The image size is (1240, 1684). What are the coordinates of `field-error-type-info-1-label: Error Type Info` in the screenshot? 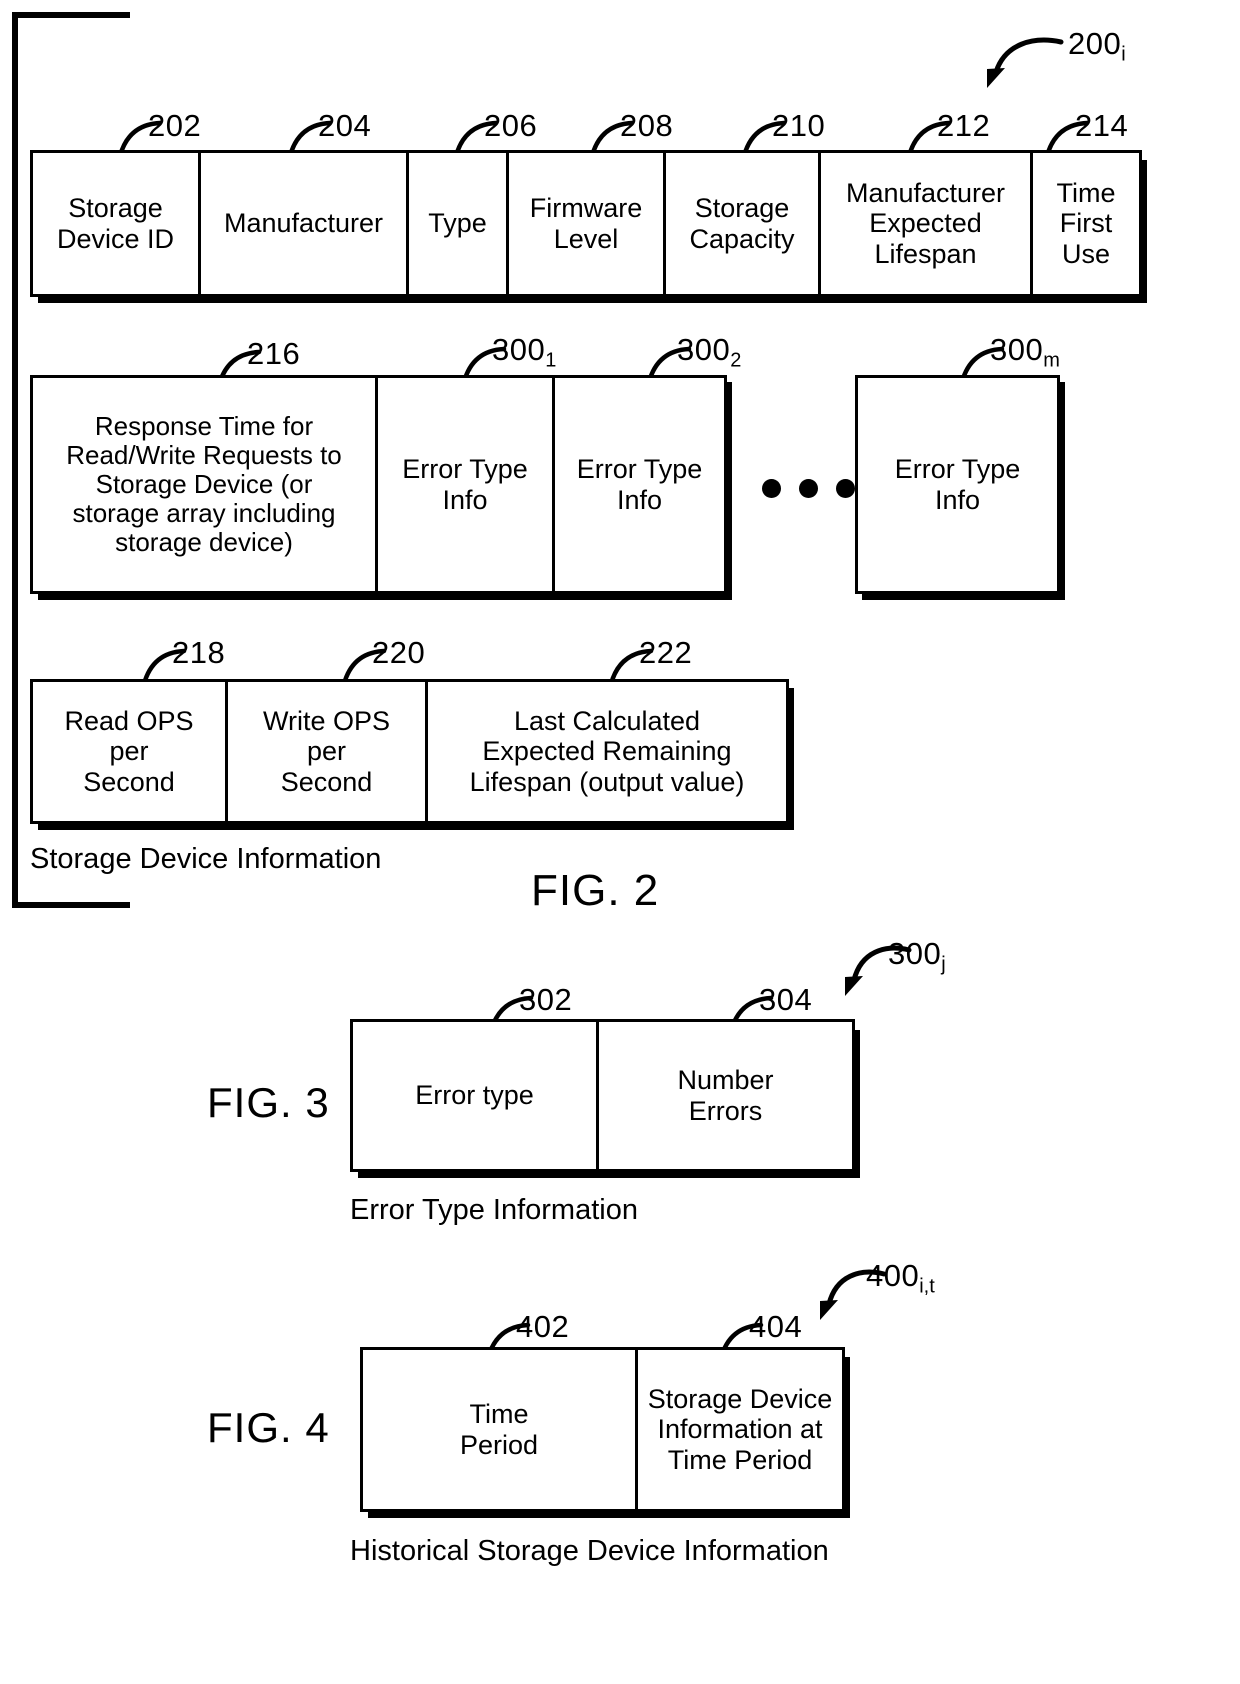 It's located at (465, 484).